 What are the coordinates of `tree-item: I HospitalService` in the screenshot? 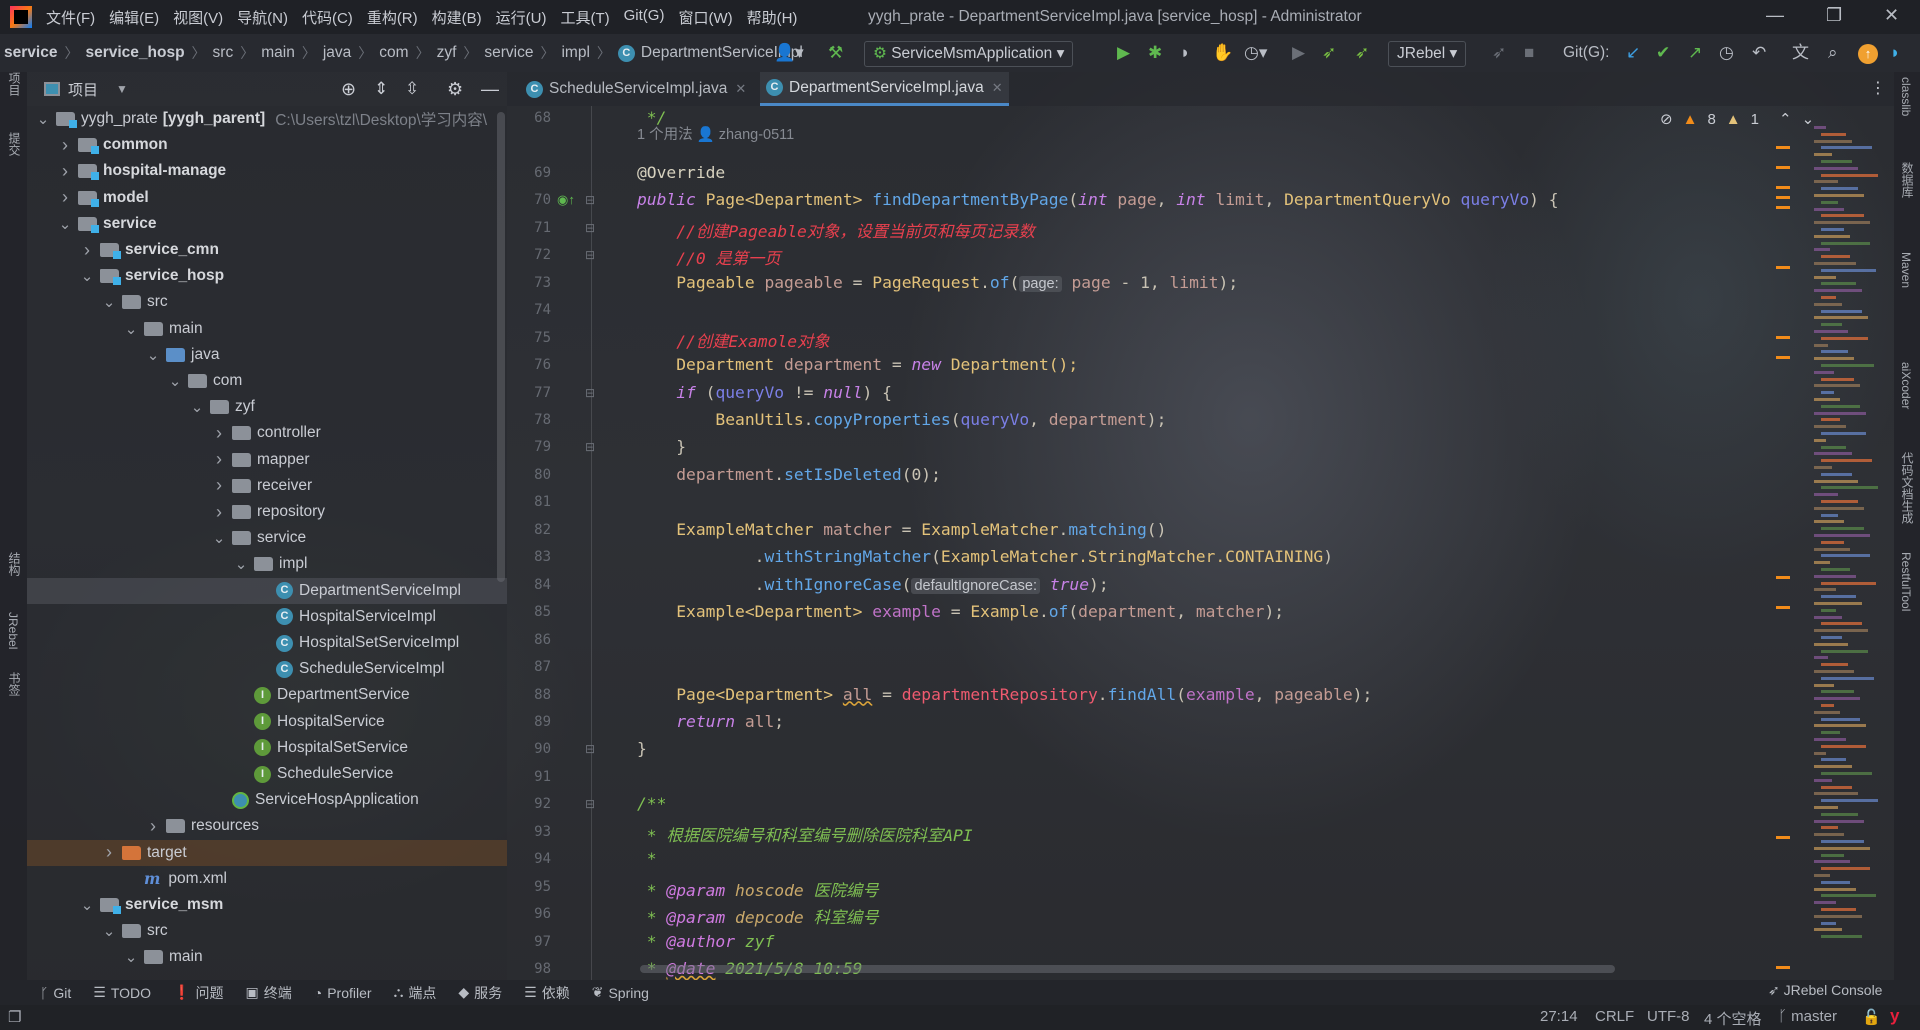 It's located at (267, 722).